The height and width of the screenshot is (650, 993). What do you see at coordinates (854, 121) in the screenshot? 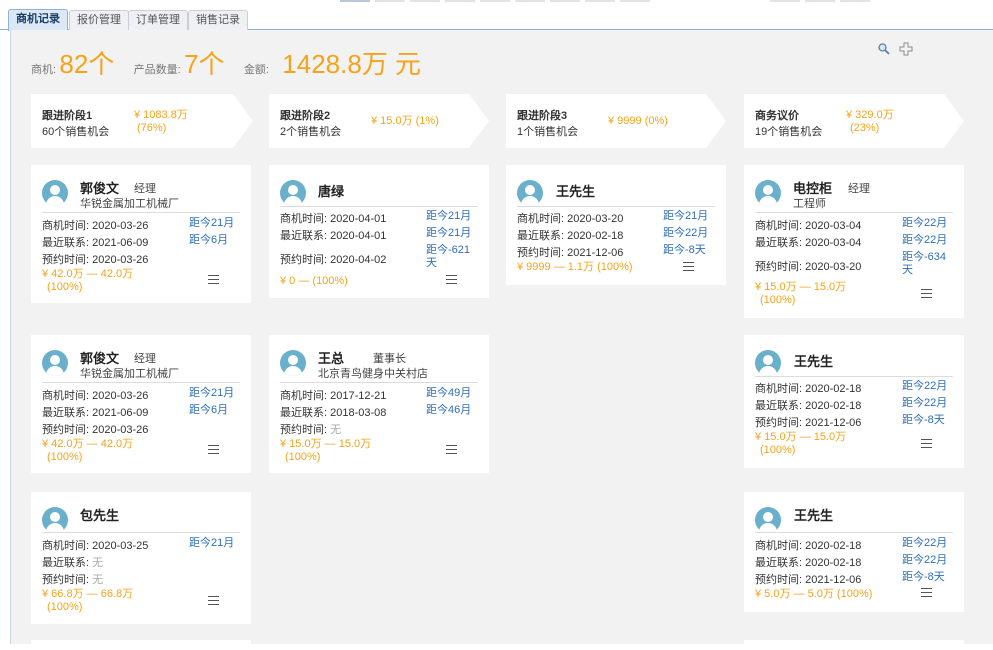
I see `stage-negotiation: 商务议价 19个销售机会 ¥ 329.0万 (23%)` at bounding box center [854, 121].